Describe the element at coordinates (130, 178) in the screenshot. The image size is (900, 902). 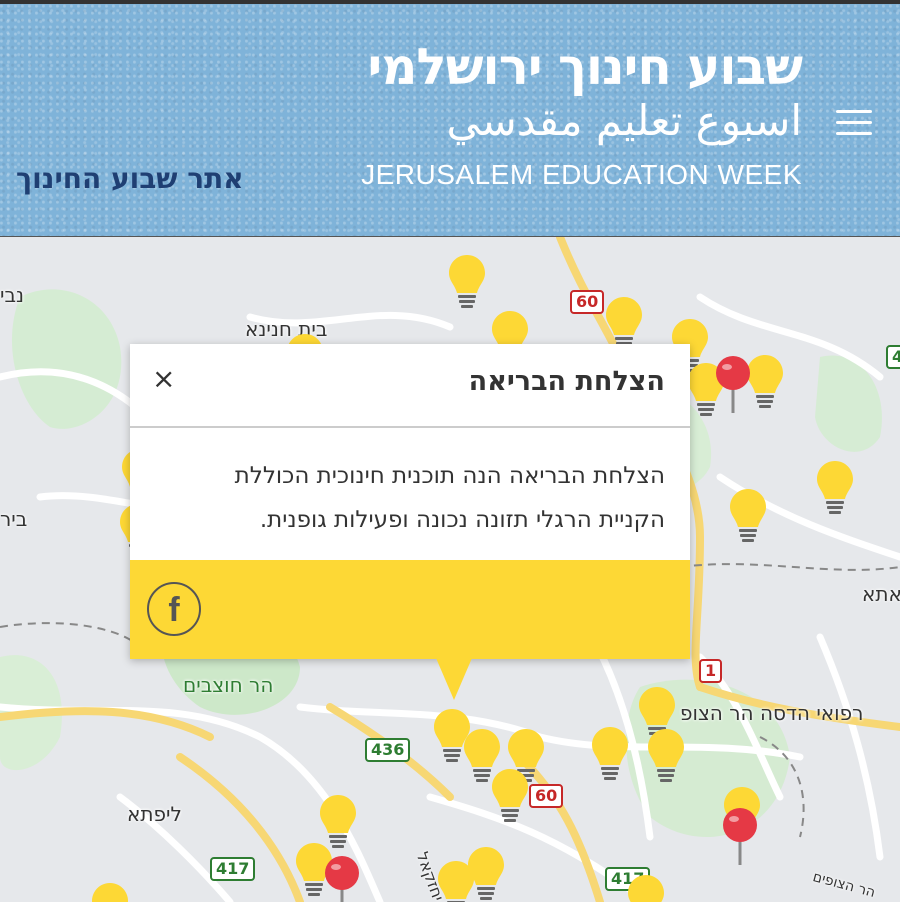
I see `education-week-site-link: אתר שבוע החינוך` at that location.